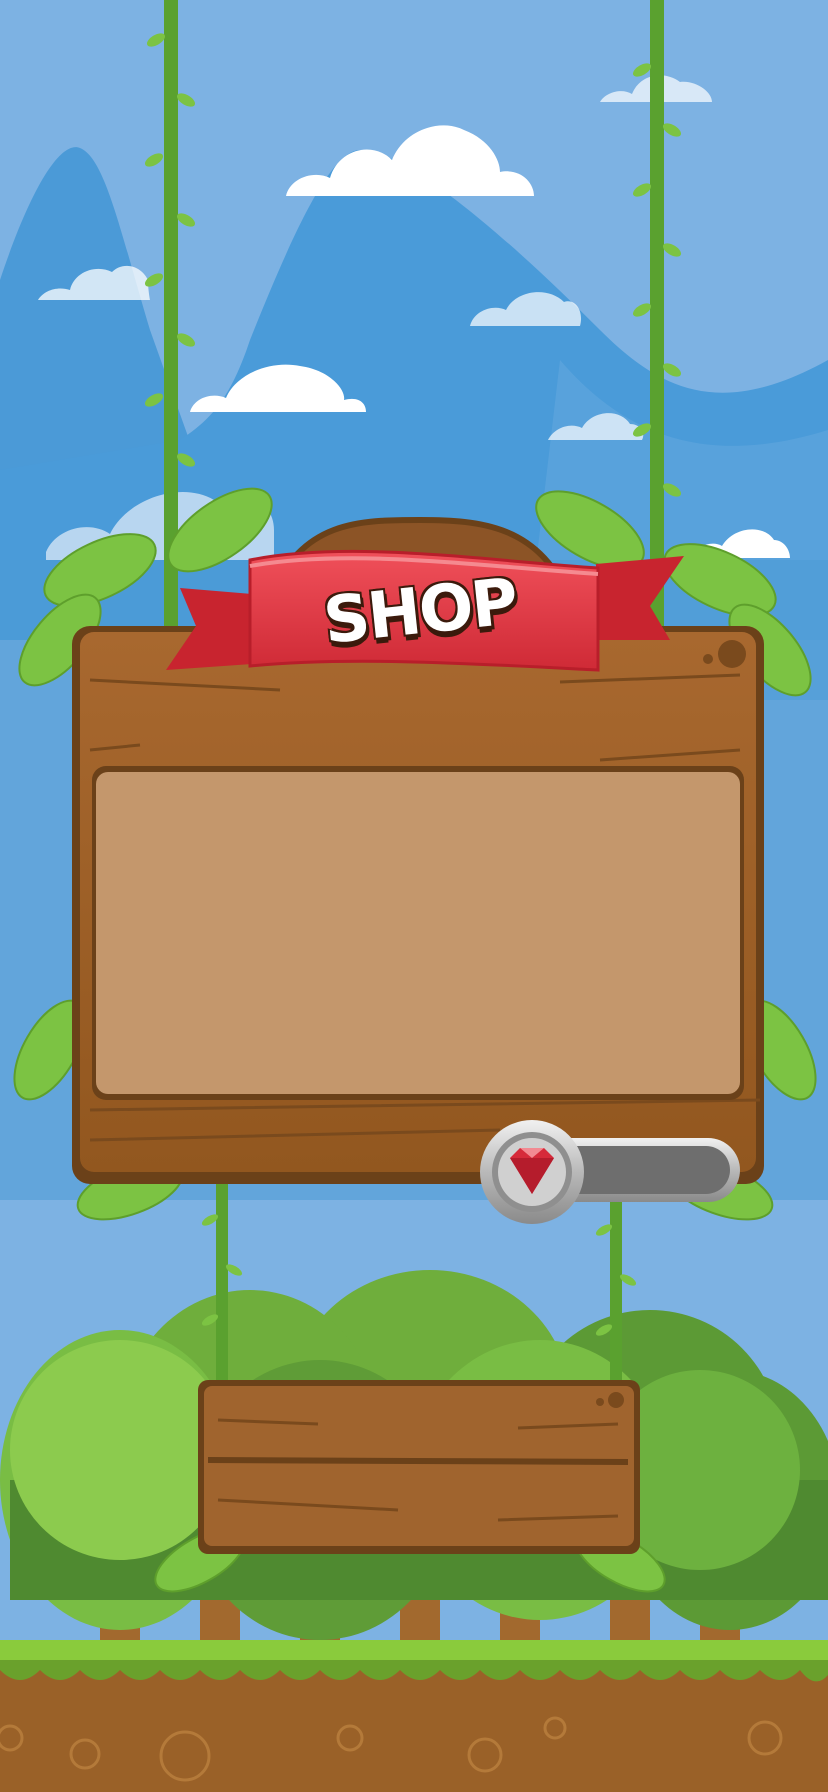 The height and width of the screenshot is (1792, 828). Describe the element at coordinates (532, 1171) in the screenshot. I see `ruby-gem-icon` at that location.